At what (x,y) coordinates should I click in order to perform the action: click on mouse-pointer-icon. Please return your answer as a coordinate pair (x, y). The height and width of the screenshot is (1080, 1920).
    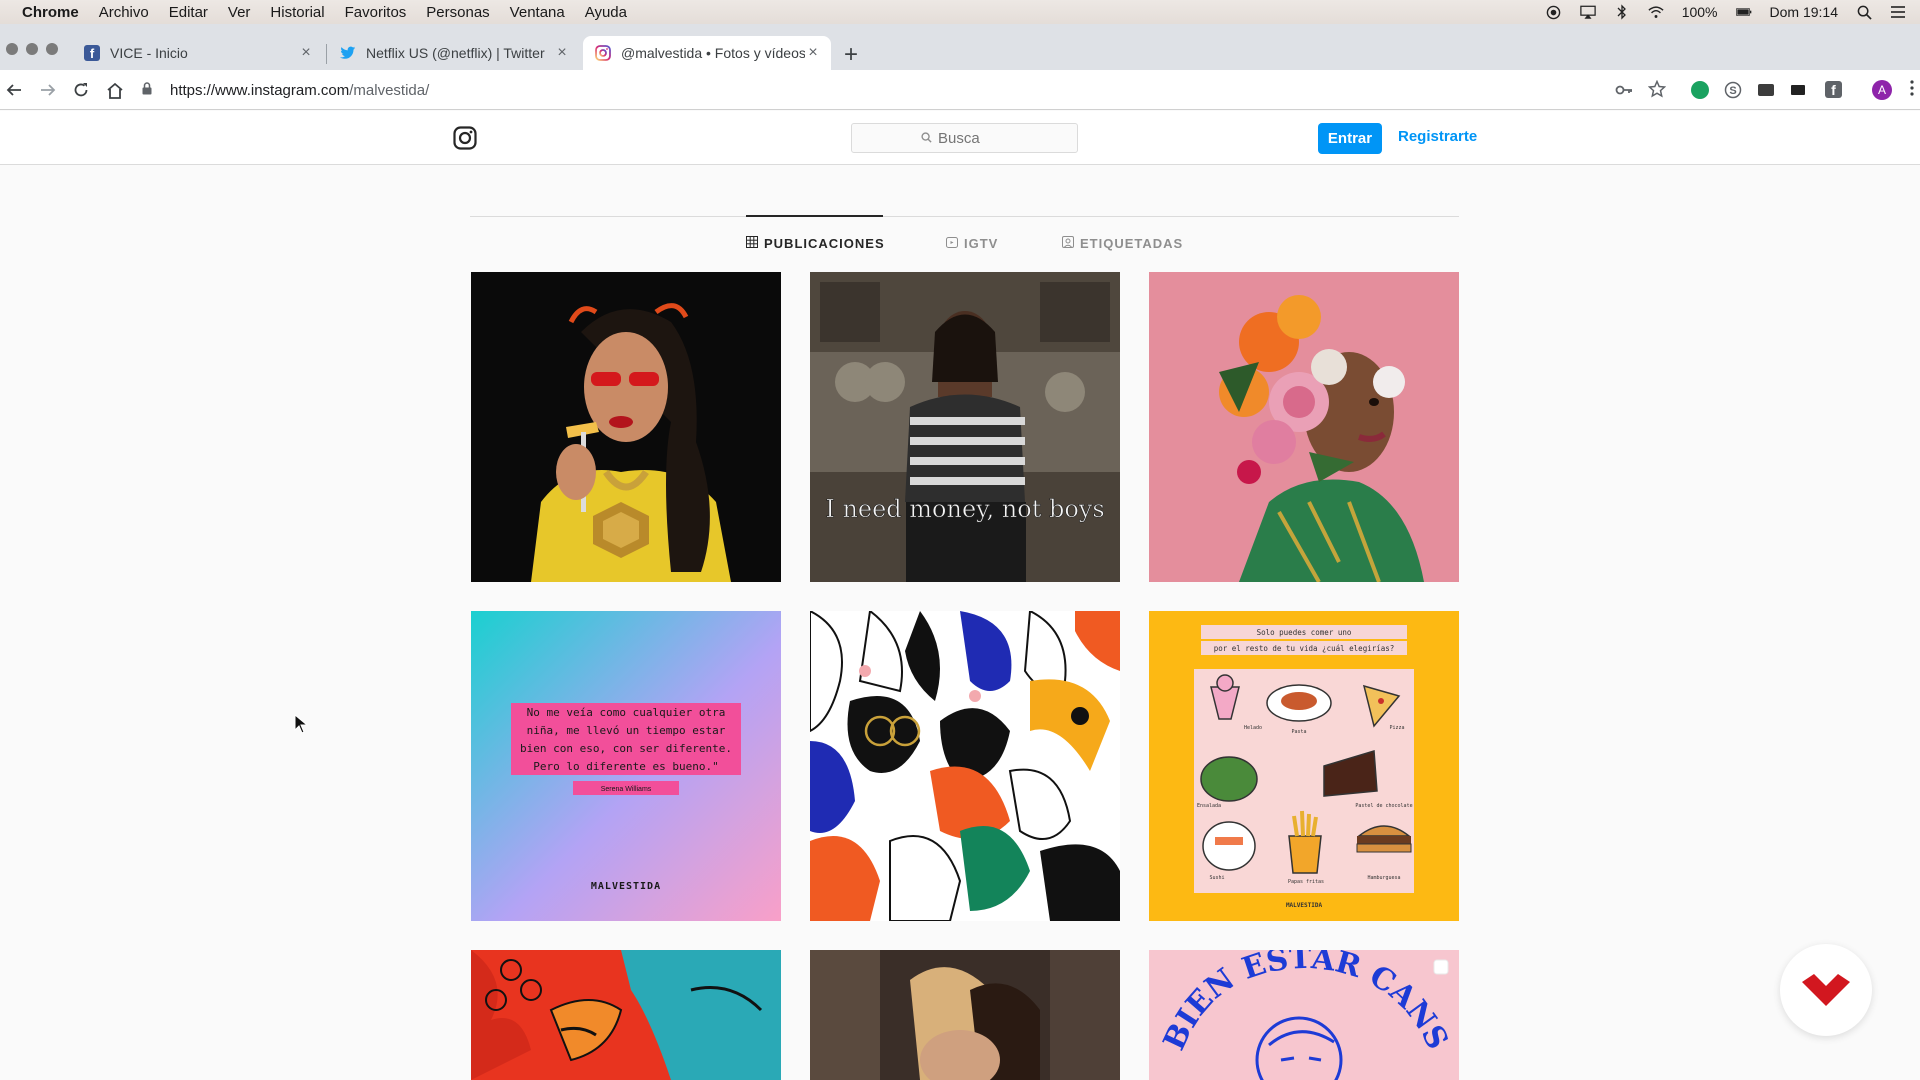
    Looking at the image, I should click on (301, 726).